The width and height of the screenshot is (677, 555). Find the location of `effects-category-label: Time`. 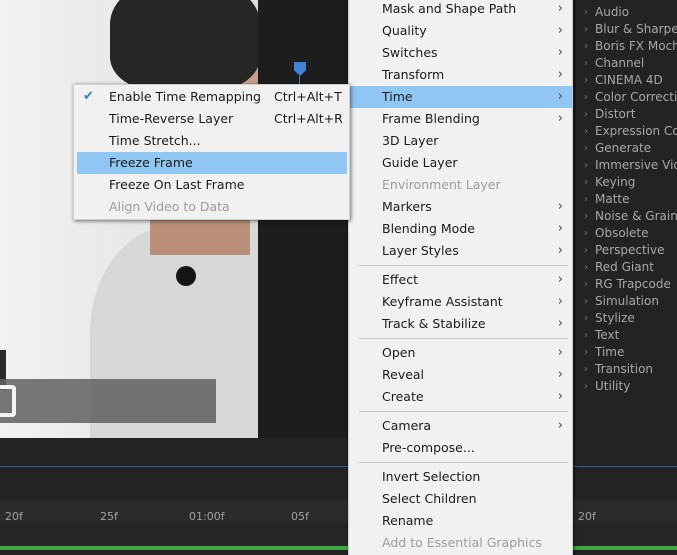

effects-category-label: Time is located at coordinates (610, 352).